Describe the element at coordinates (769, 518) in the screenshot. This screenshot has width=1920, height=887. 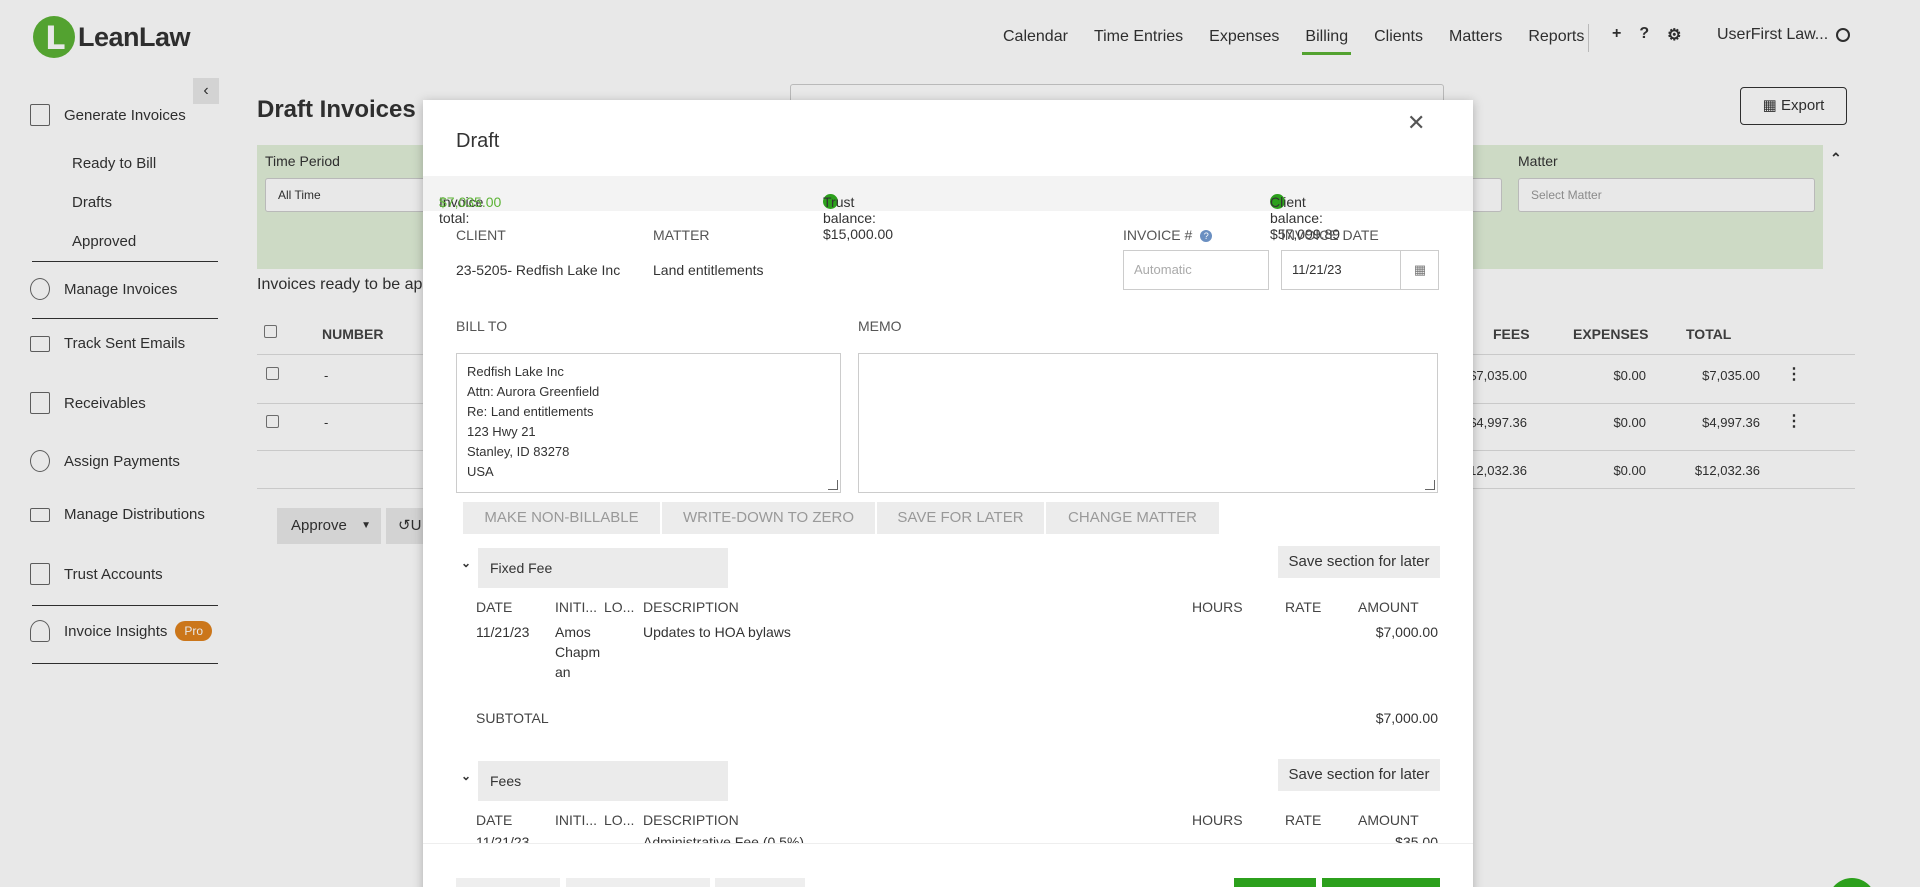
I see `write-down-to-zero-button: WRITE-DOWN TO ZERO` at that location.